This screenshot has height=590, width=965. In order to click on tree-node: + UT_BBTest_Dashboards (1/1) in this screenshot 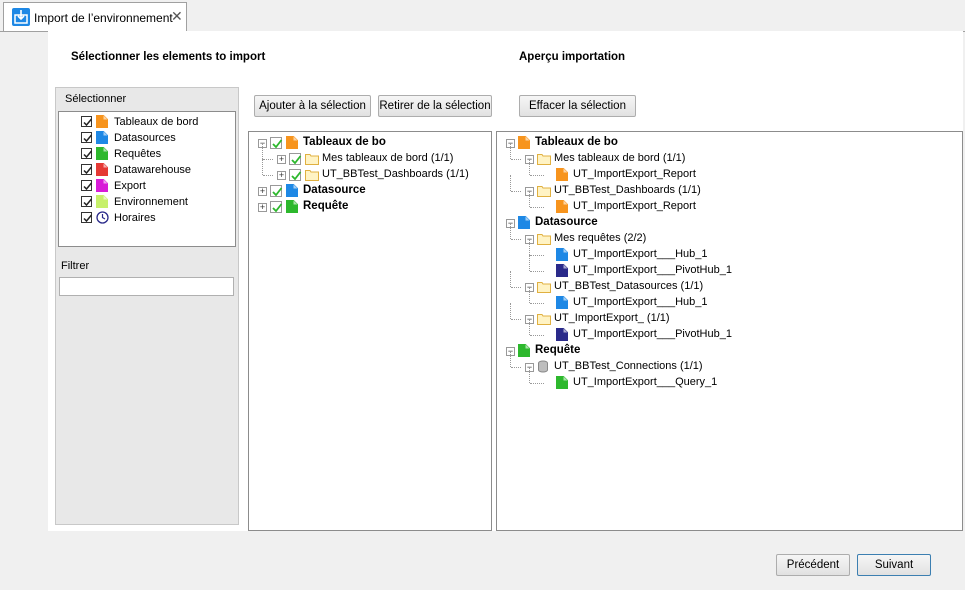, I will do `click(370, 171)`.